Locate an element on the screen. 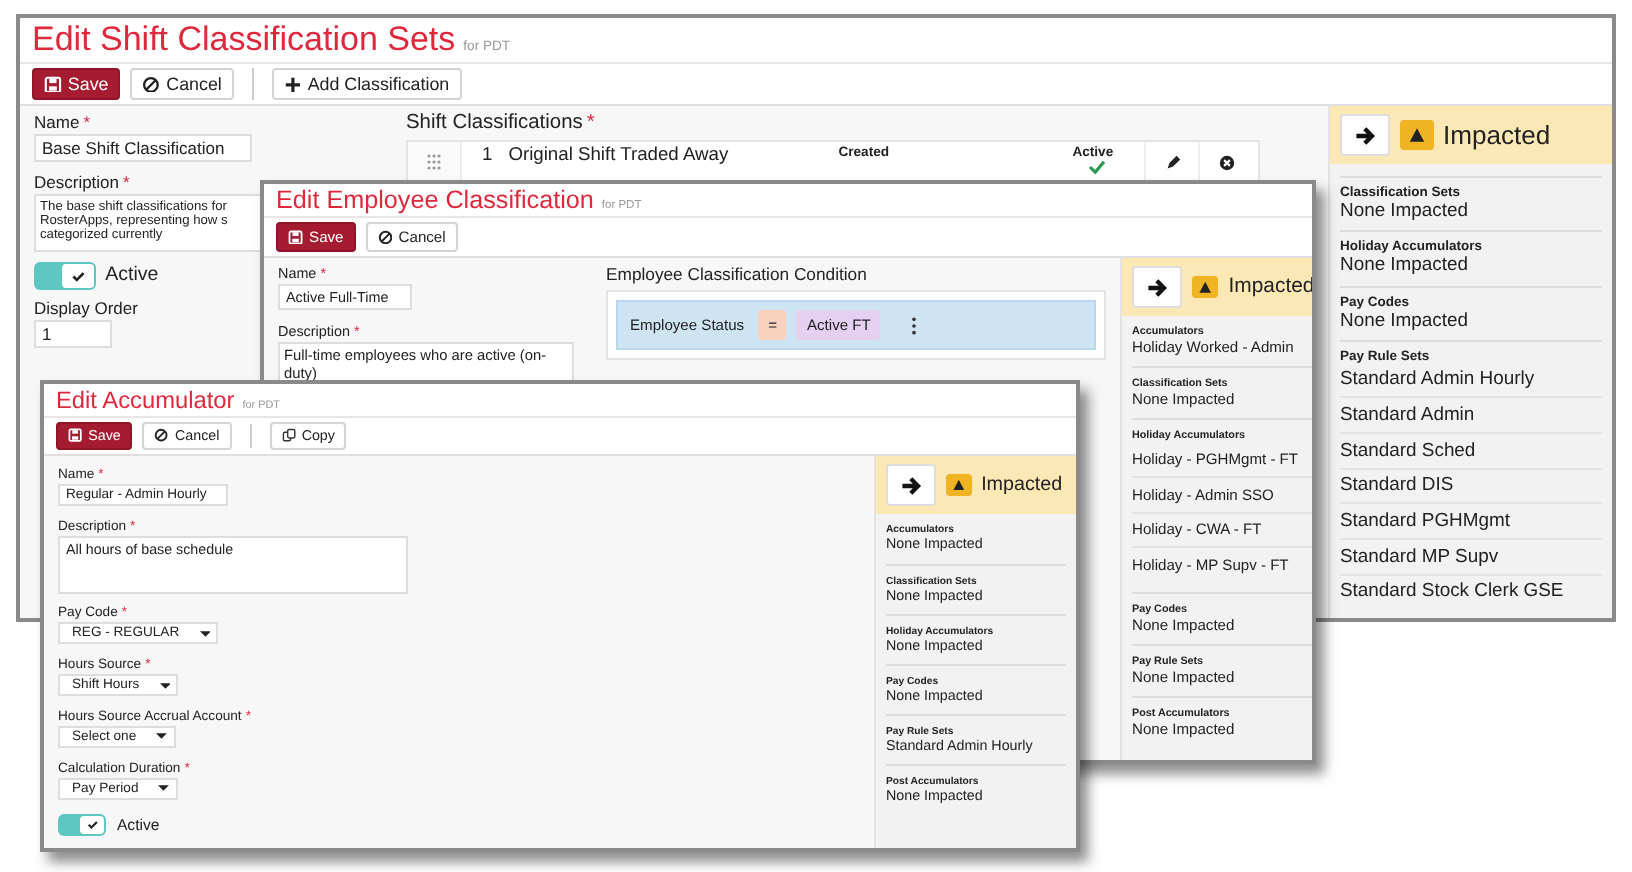 The image size is (1632, 872). impact-item: Standard MP Supv is located at coordinates (1471, 557).